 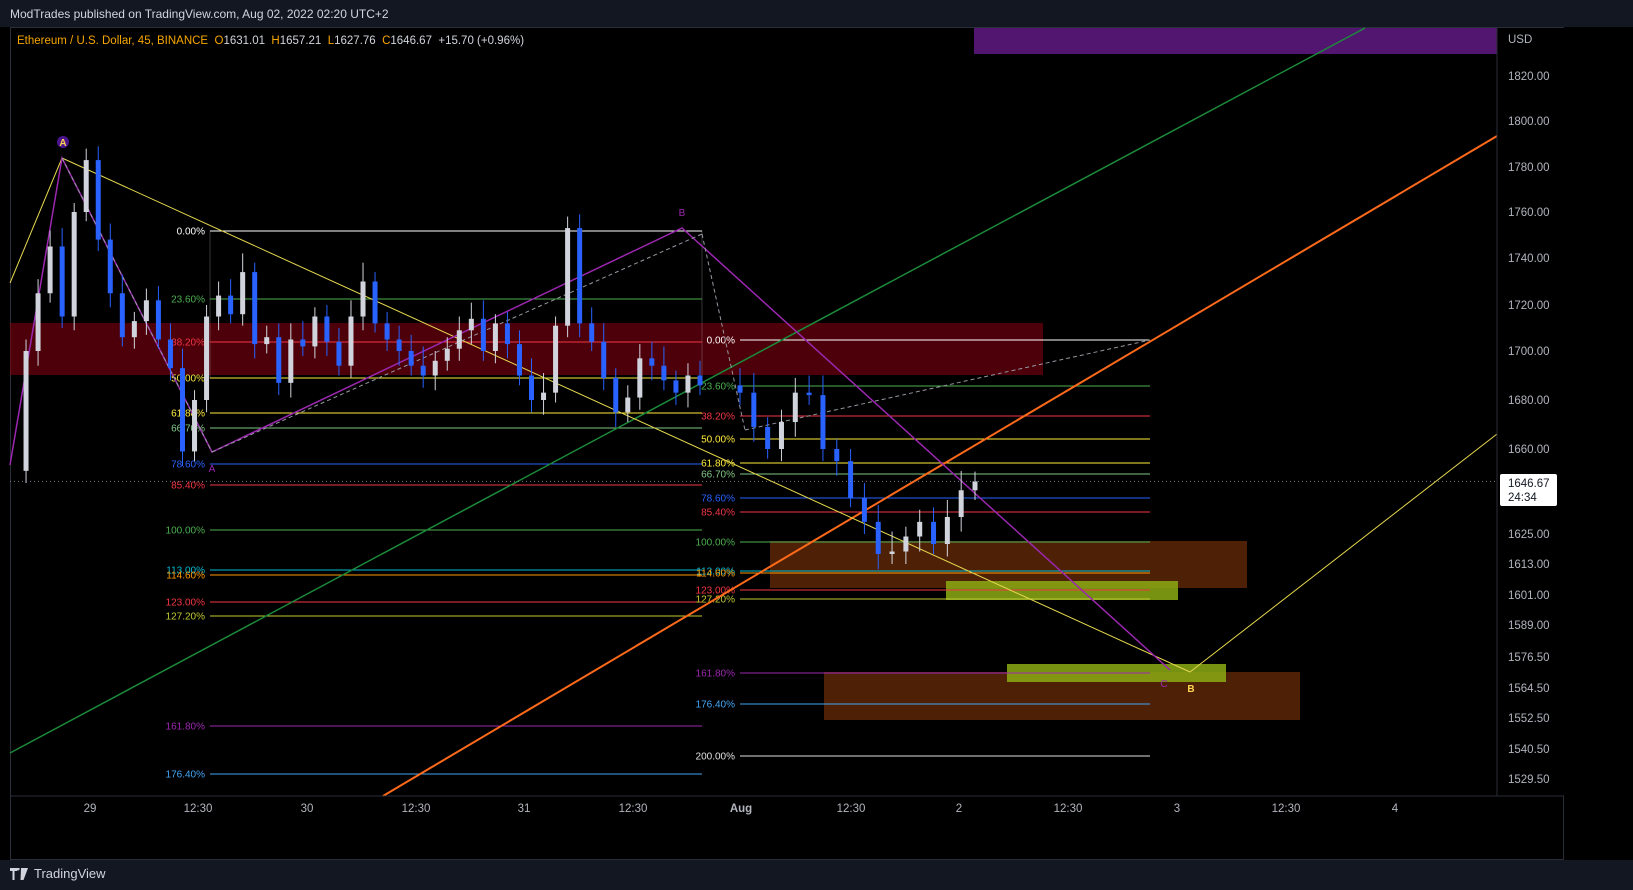 What do you see at coordinates (188, 414) in the screenshot?
I see `fib-left-label: 61.80%` at bounding box center [188, 414].